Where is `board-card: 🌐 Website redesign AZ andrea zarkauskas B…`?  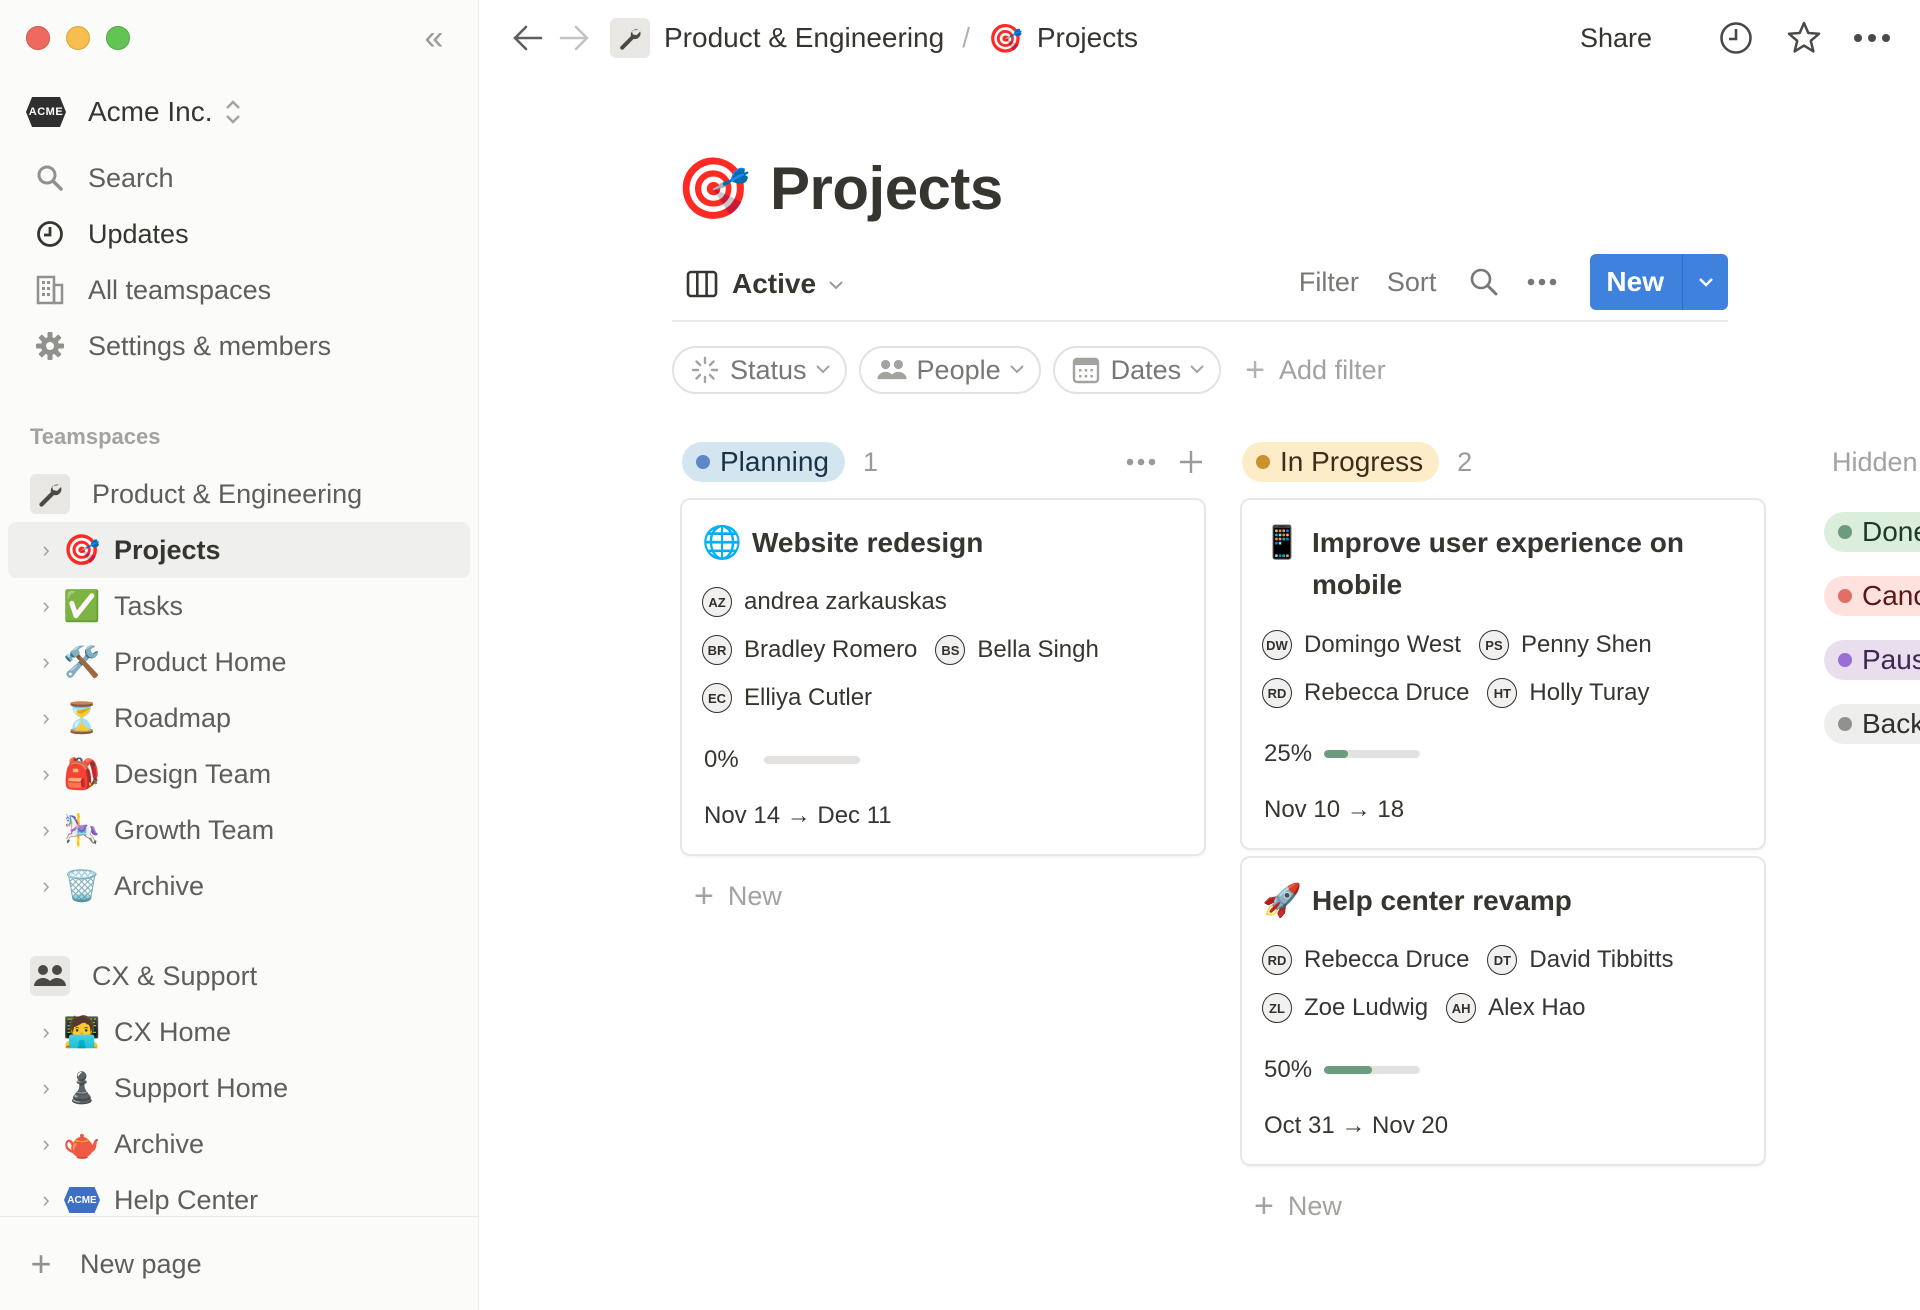 board-card: 🌐 Website redesign AZ andrea zarkauskas B… is located at coordinates (943, 677).